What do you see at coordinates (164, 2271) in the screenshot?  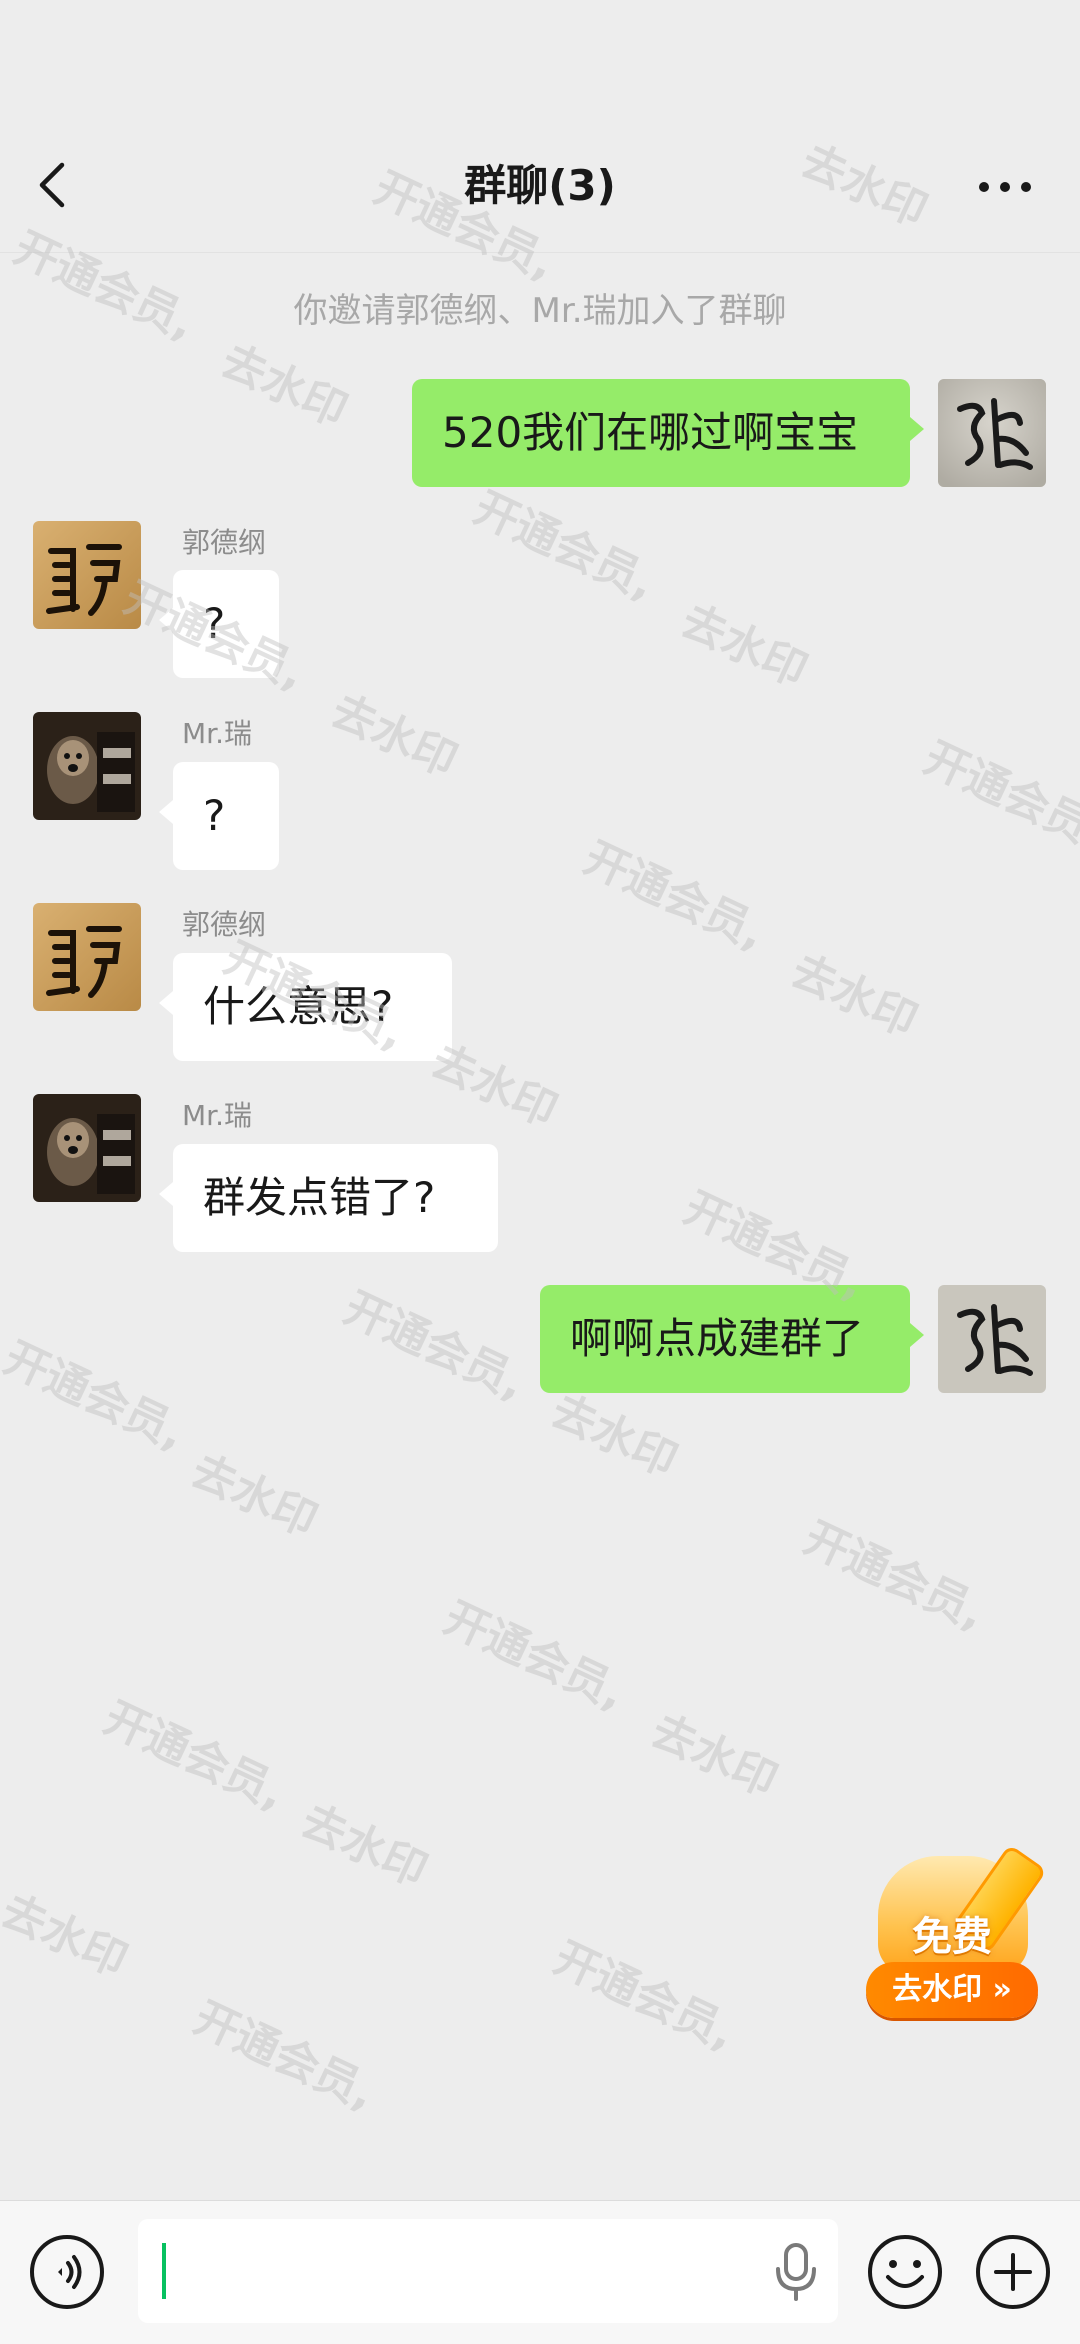 I see `text-caret` at bounding box center [164, 2271].